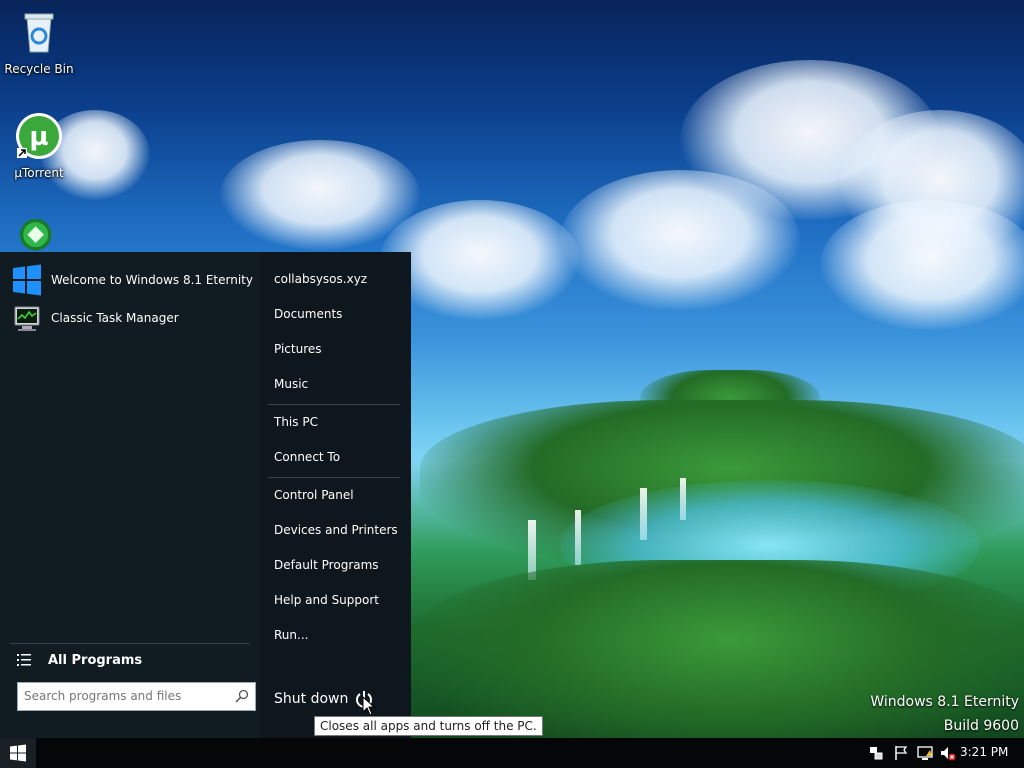 Image resolution: width=1024 pixels, height=768 pixels. I want to click on desktop-icon-utorrent: µ µTorrent, so click(39, 146).